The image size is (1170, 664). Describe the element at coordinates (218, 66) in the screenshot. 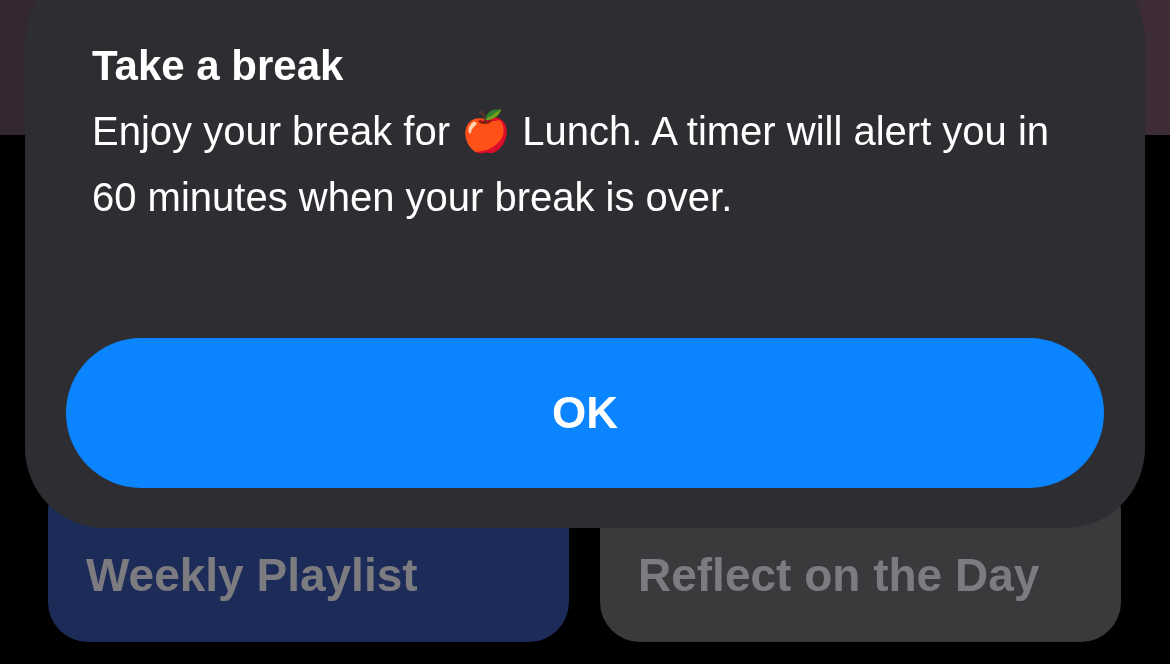

I see `dialog-title: Take a break` at that location.